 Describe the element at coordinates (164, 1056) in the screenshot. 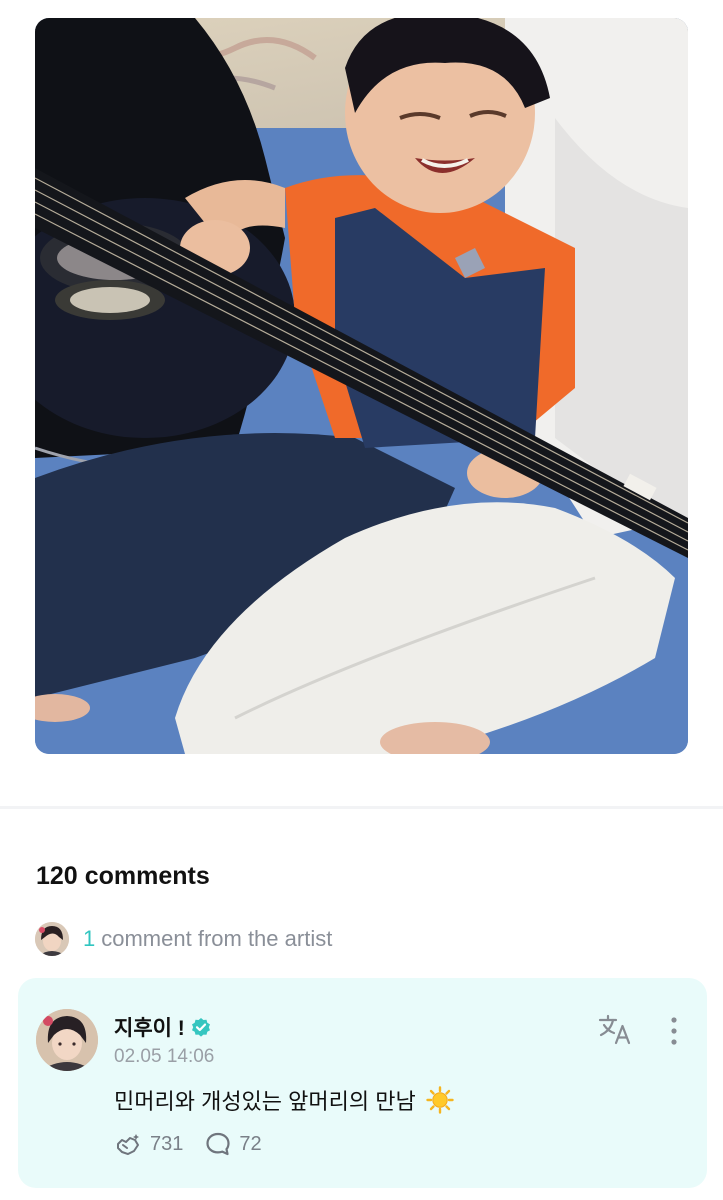

I see `comment-timestamp: 02.05 14:06` at that location.